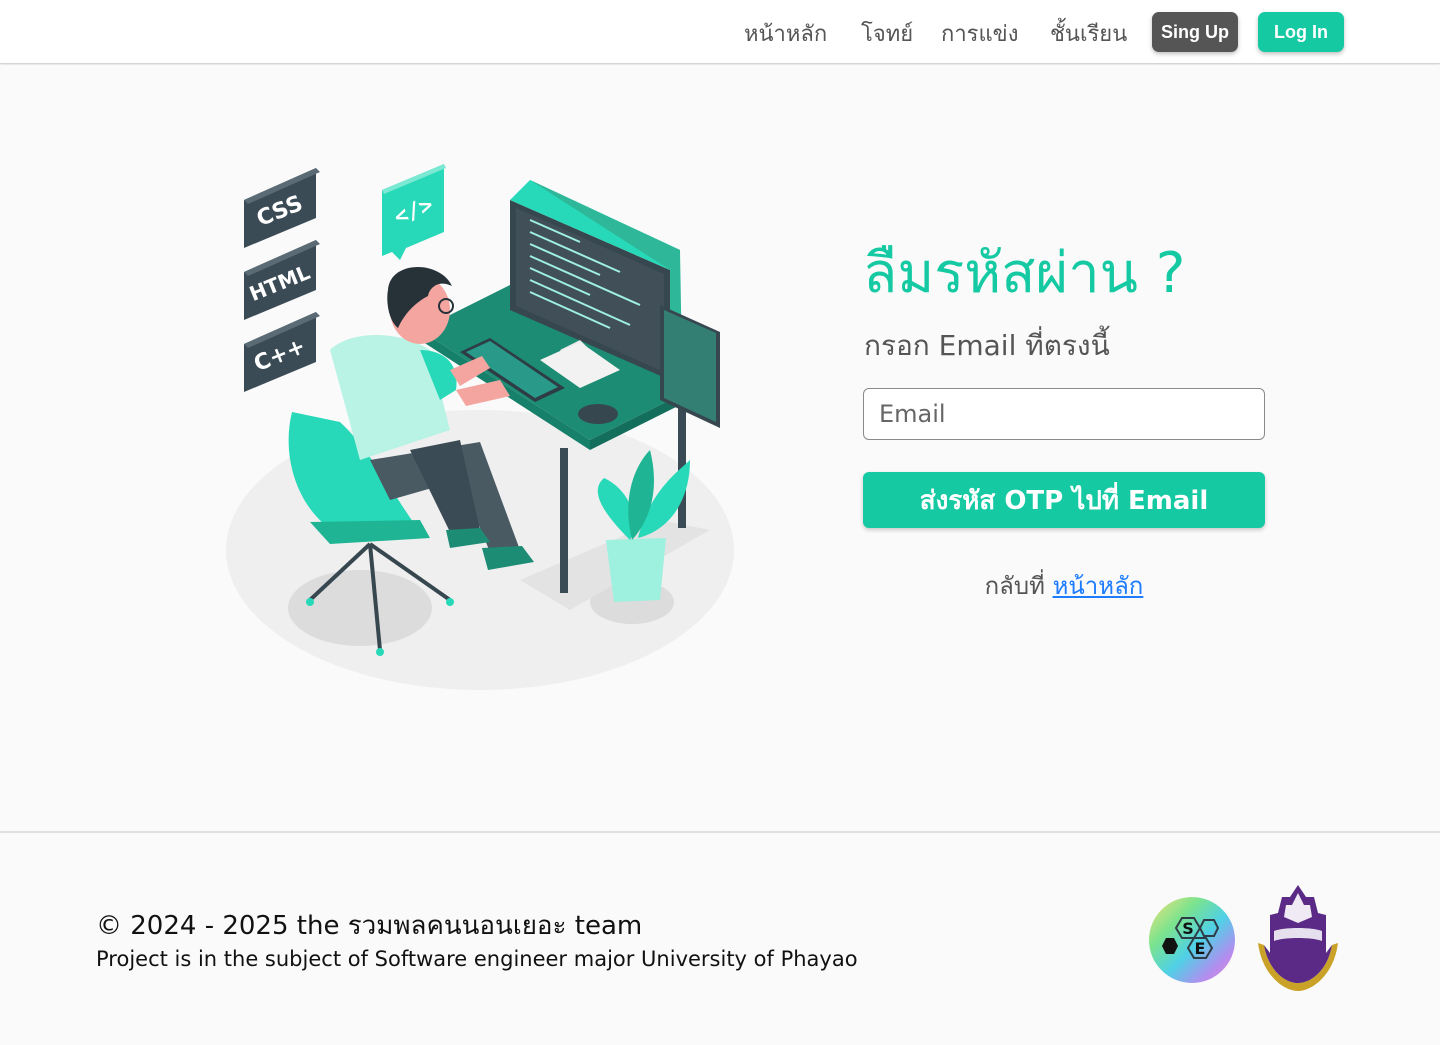 This screenshot has height=1045, width=1440. What do you see at coordinates (1301, 32) in the screenshot?
I see `login-button: Log In` at bounding box center [1301, 32].